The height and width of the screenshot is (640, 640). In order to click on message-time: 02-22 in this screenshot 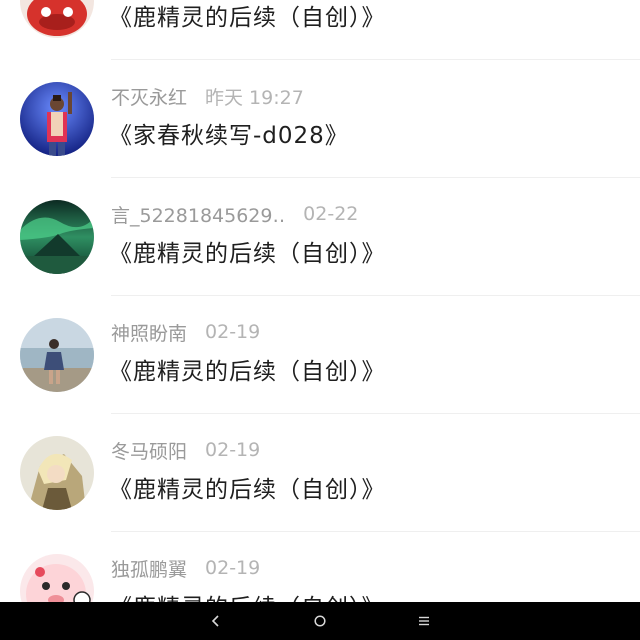, I will do `click(331, 214)`.